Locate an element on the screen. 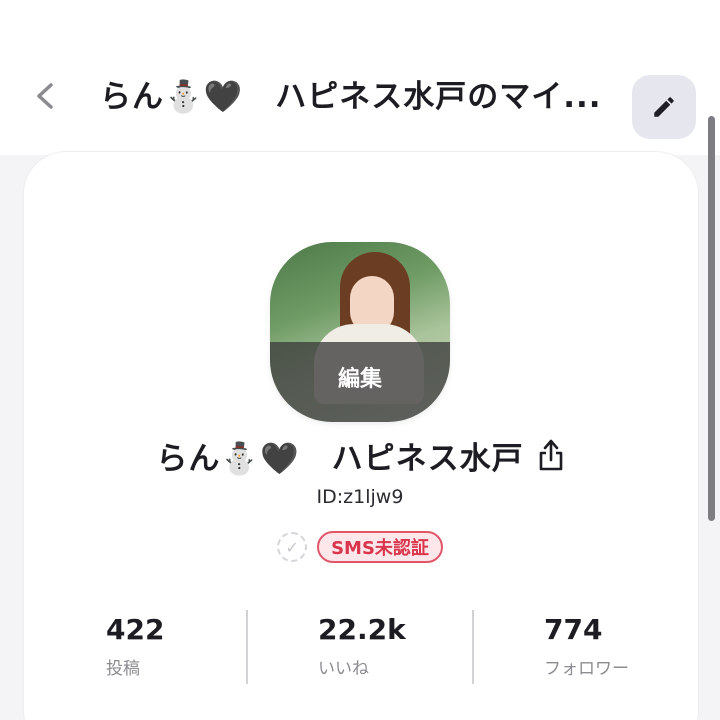 The width and height of the screenshot is (720, 720). avatar-edit-overlay: 編集 is located at coordinates (360, 382).